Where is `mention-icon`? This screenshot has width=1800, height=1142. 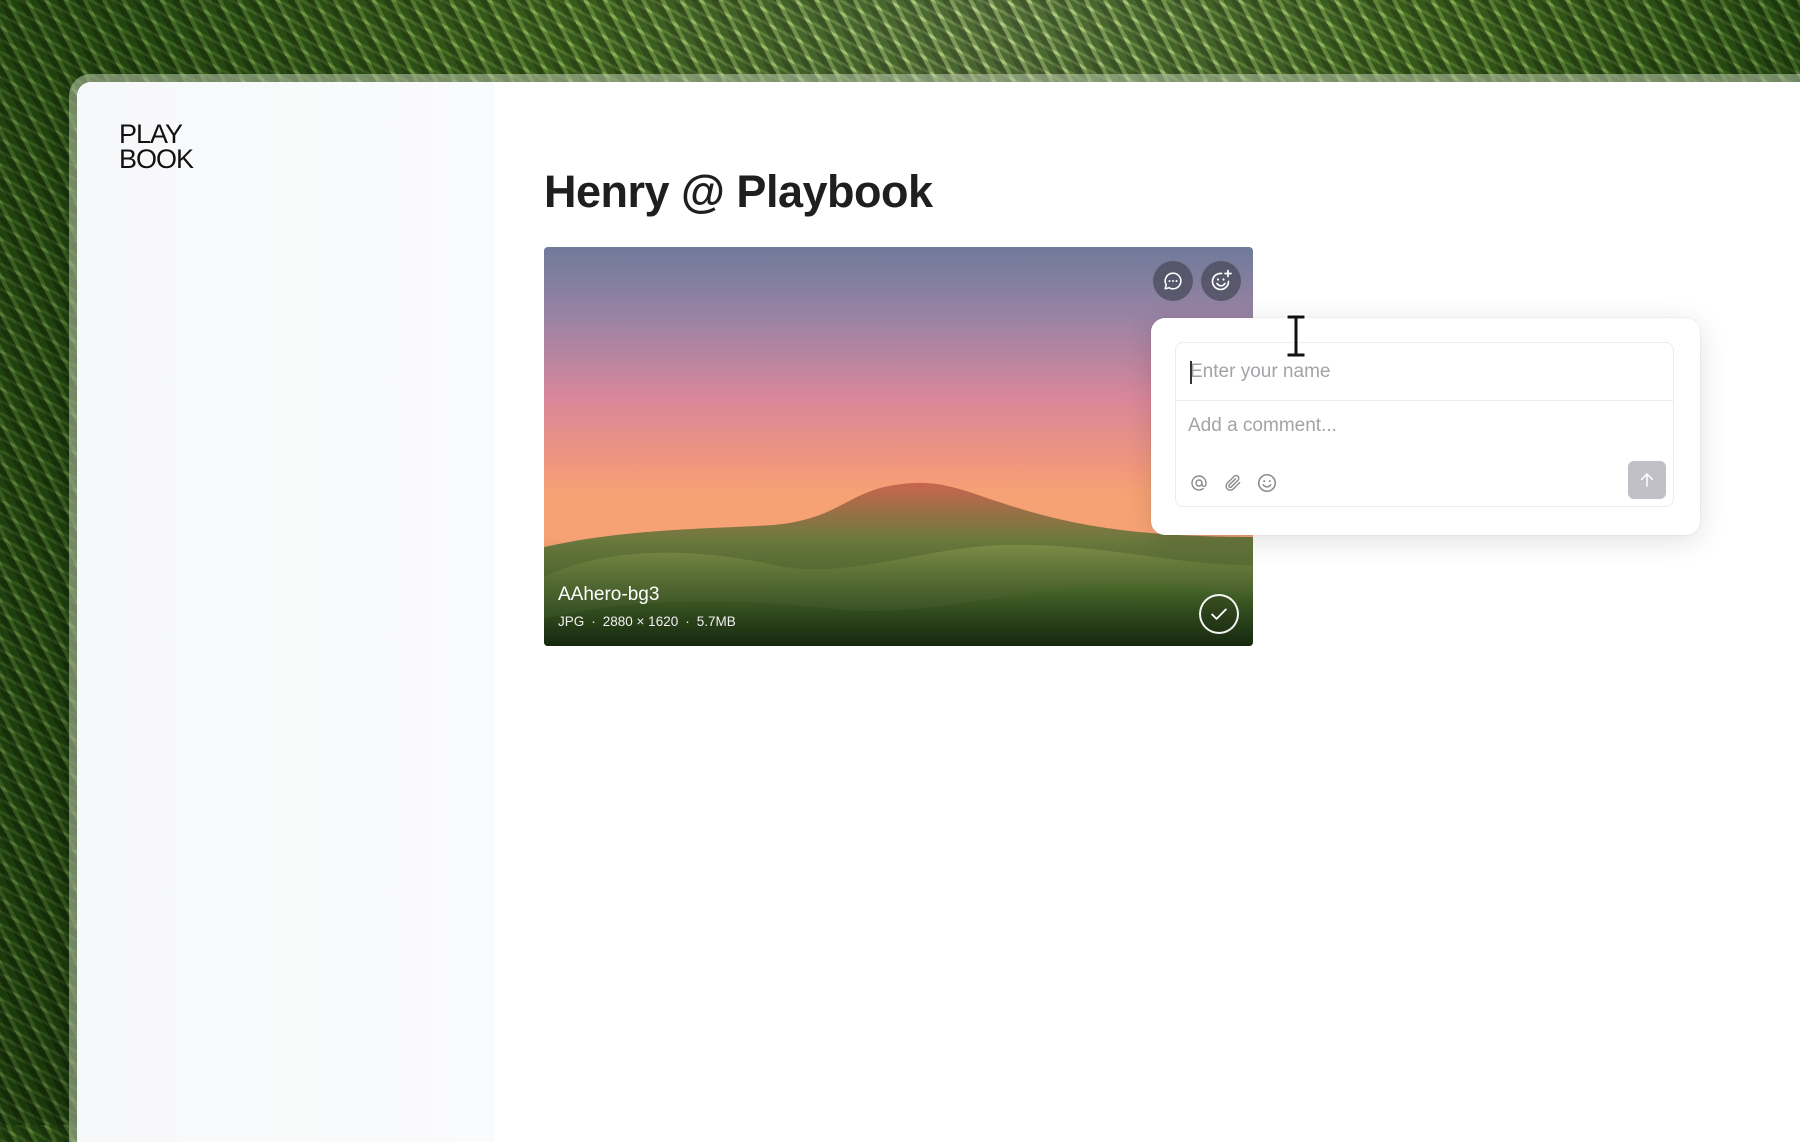
mention-icon is located at coordinates (1199, 483).